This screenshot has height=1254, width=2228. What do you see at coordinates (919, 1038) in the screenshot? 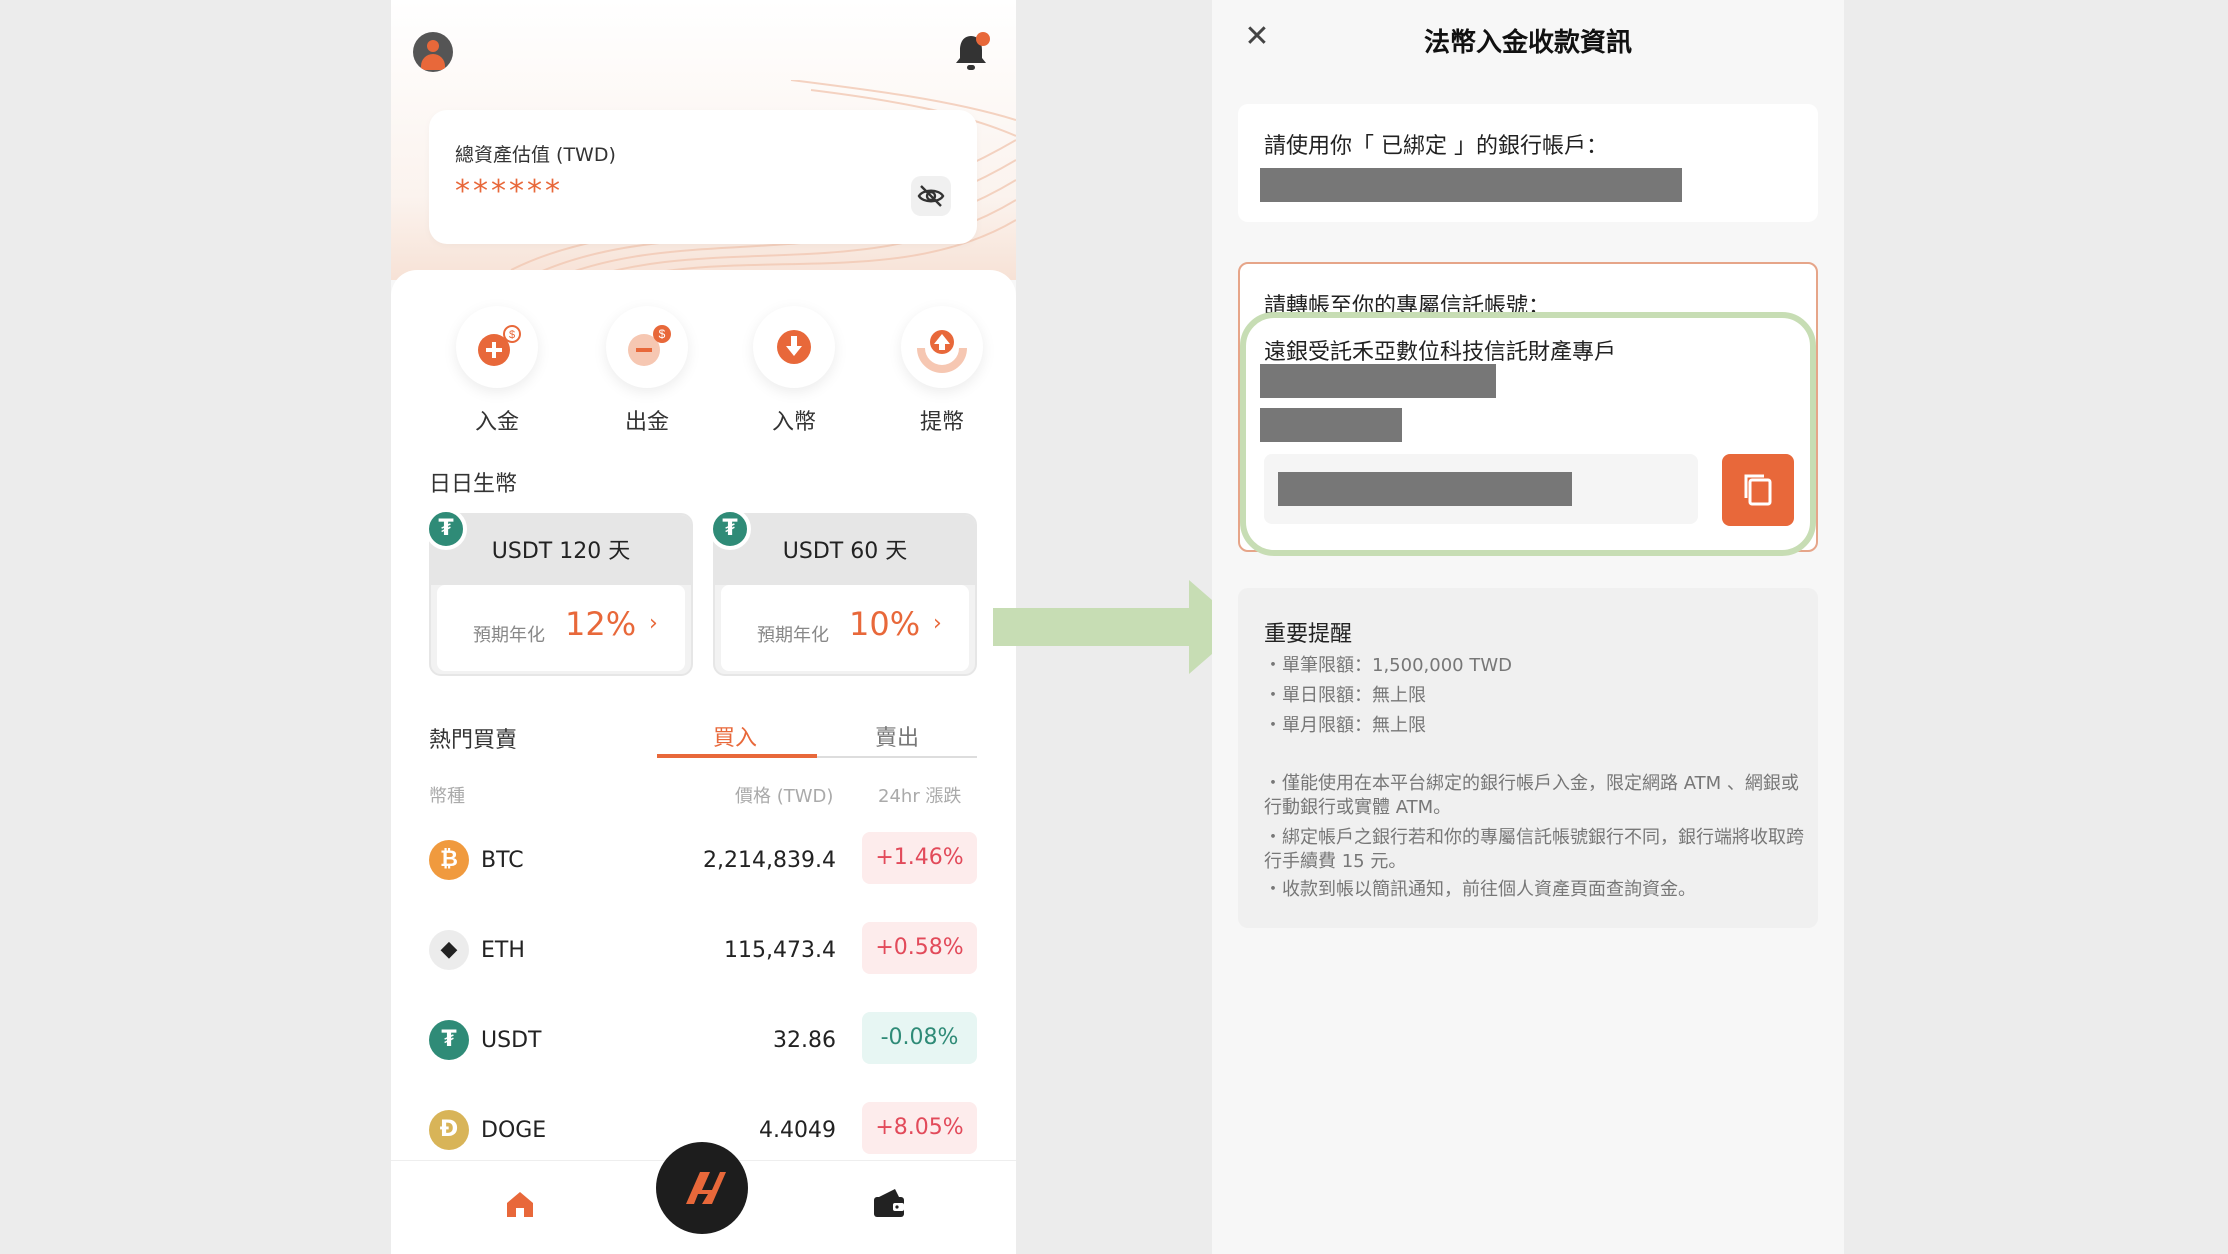
I see `coin-change: -0.08%` at bounding box center [919, 1038].